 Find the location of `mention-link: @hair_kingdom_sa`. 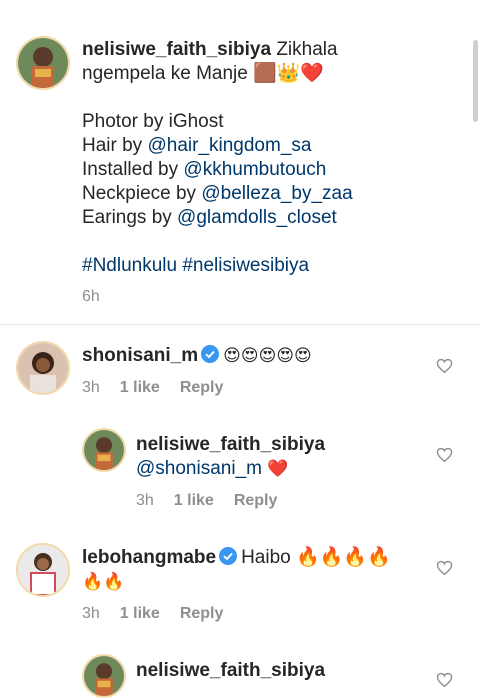

mention-link: @hair_kingdom_sa is located at coordinates (229, 145).